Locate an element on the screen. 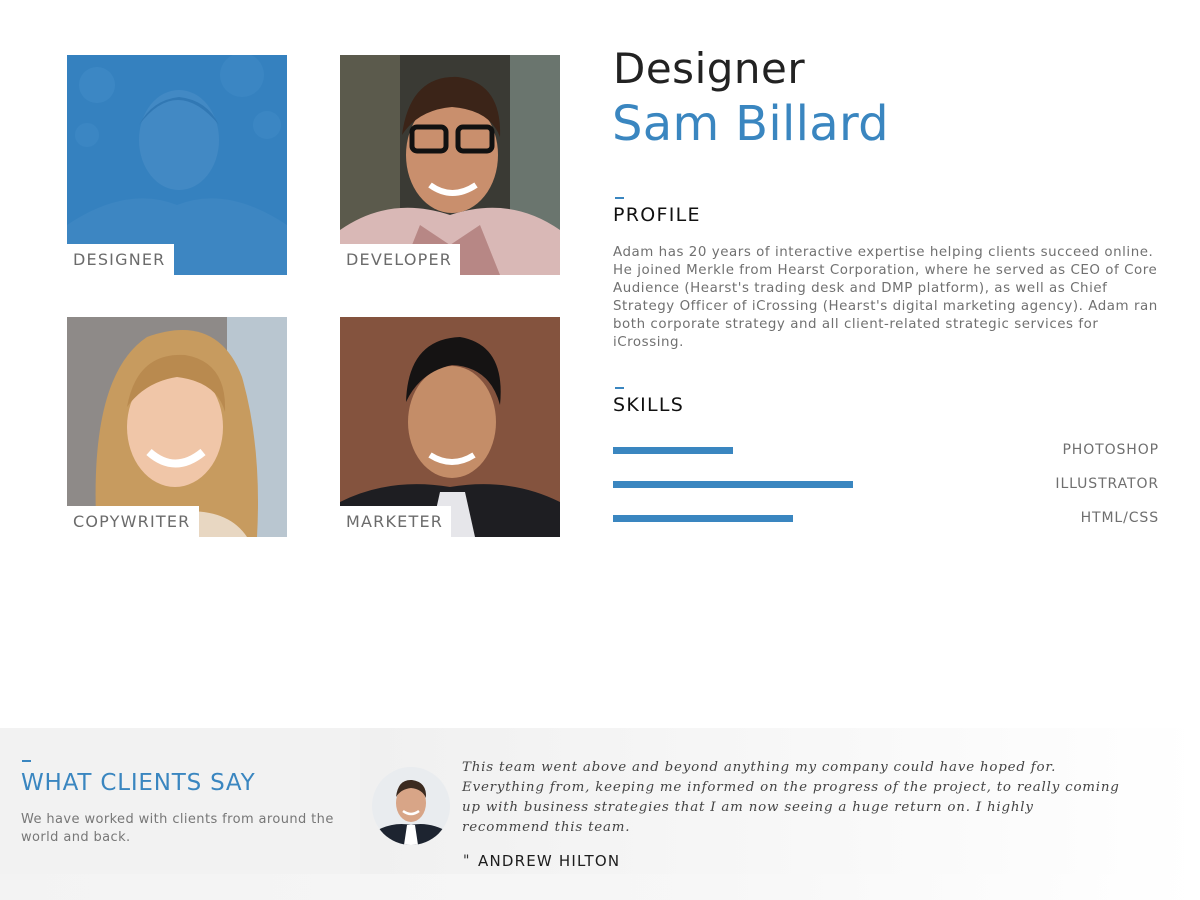 The image size is (1200, 900). skill-bar-illustrator is located at coordinates (733, 484).